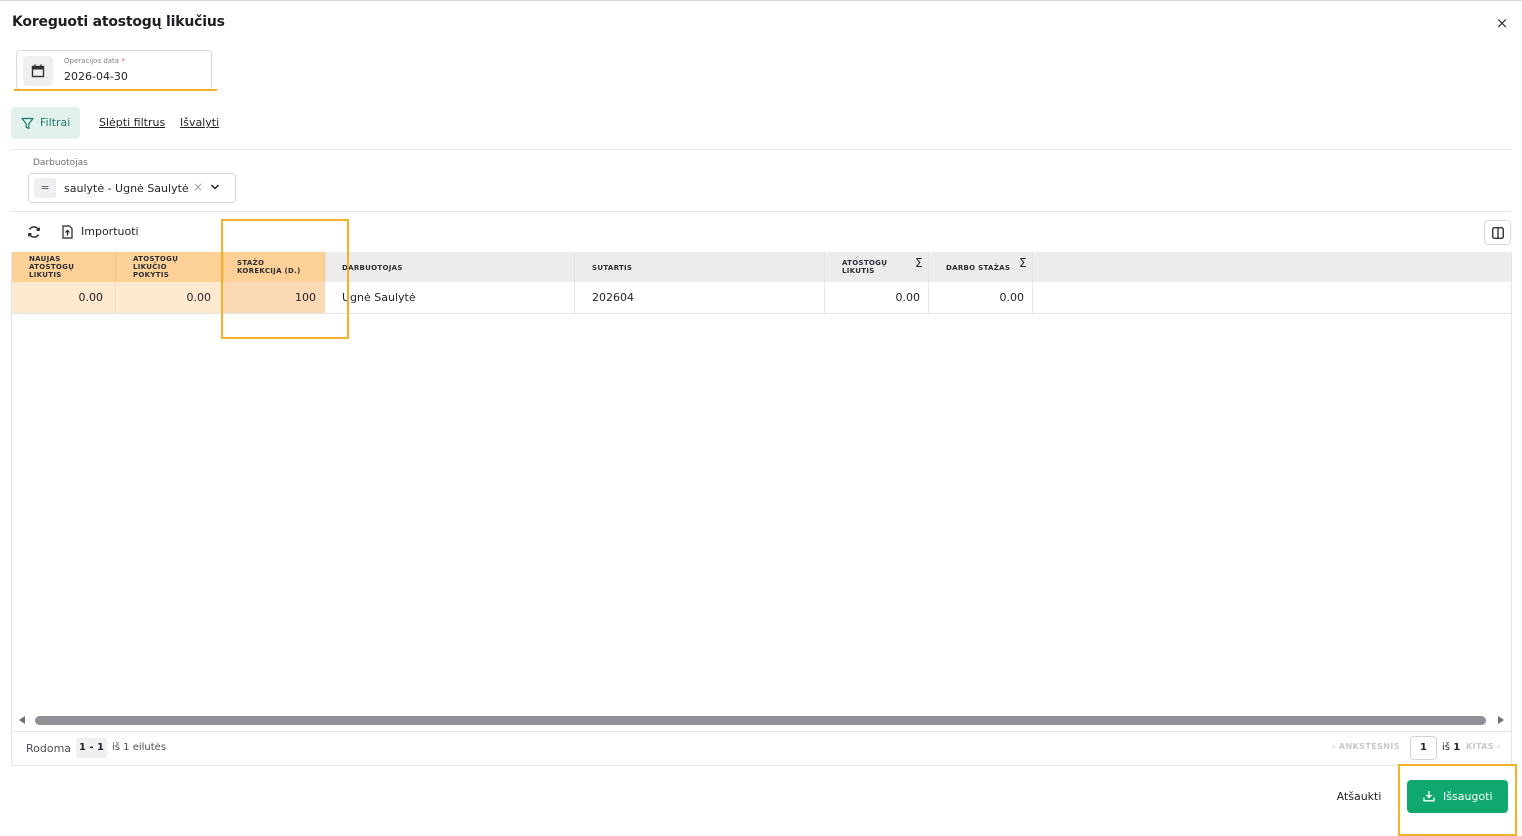 The image size is (1522, 836). I want to click on operation-date-label: Operacijos data *, so click(94, 61).